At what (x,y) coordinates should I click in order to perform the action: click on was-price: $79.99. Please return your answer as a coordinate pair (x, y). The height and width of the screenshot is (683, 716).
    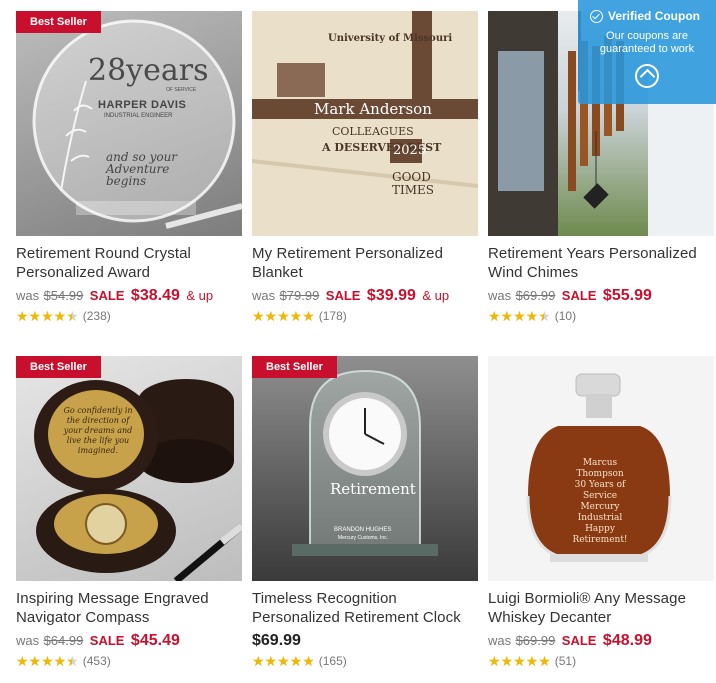
    Looking at the image, I should click on (299, 295).